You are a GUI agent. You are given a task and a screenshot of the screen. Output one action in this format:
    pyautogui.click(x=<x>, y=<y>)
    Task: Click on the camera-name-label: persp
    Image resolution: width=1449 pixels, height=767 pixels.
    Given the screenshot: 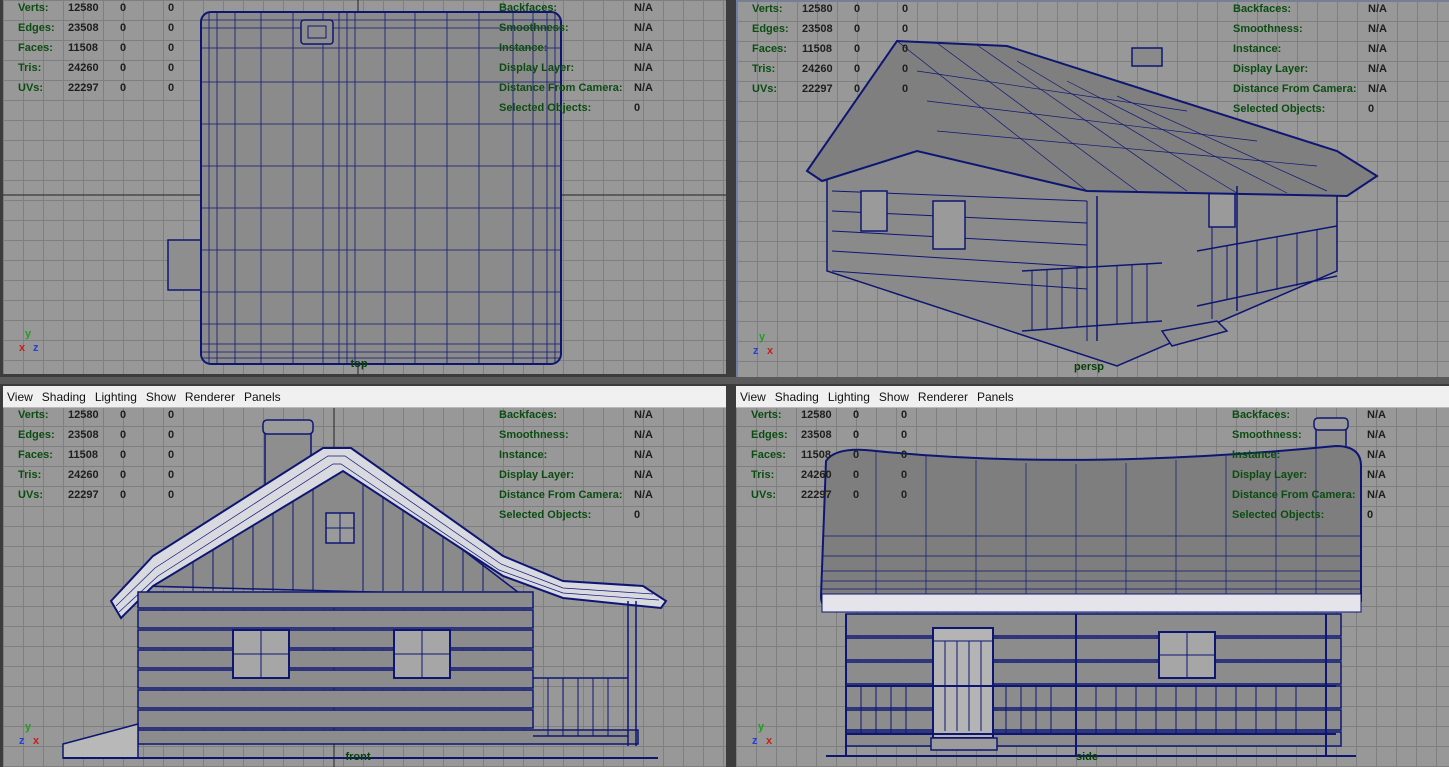 What is the action you would take?
    pyautogui.click(x=1089, y=367)
    